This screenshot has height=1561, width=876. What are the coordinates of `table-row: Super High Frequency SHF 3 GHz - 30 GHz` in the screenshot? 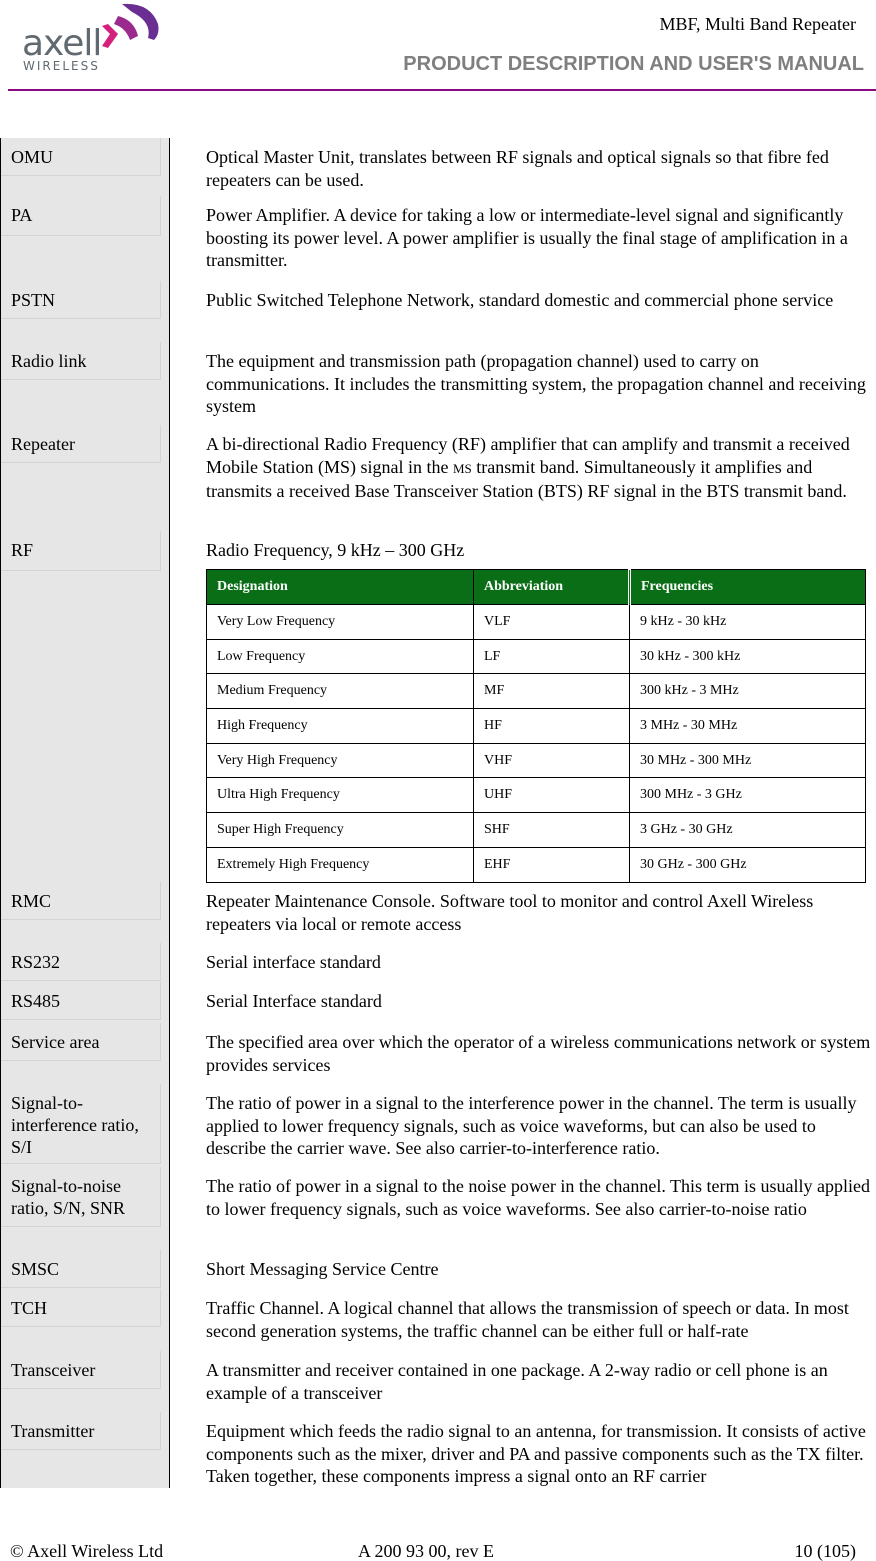 It's located at (536, 830).